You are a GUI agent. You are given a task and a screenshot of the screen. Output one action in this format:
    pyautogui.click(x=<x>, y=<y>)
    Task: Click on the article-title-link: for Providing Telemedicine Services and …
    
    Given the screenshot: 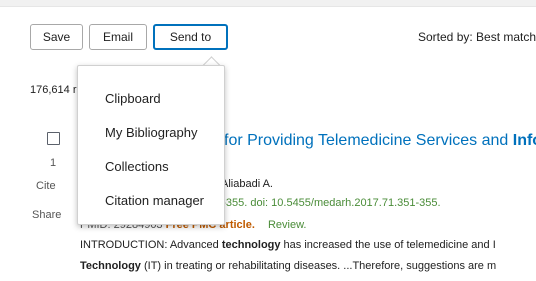 What is the action you would take?
    pyautogui.click(x=380, y=141)
    